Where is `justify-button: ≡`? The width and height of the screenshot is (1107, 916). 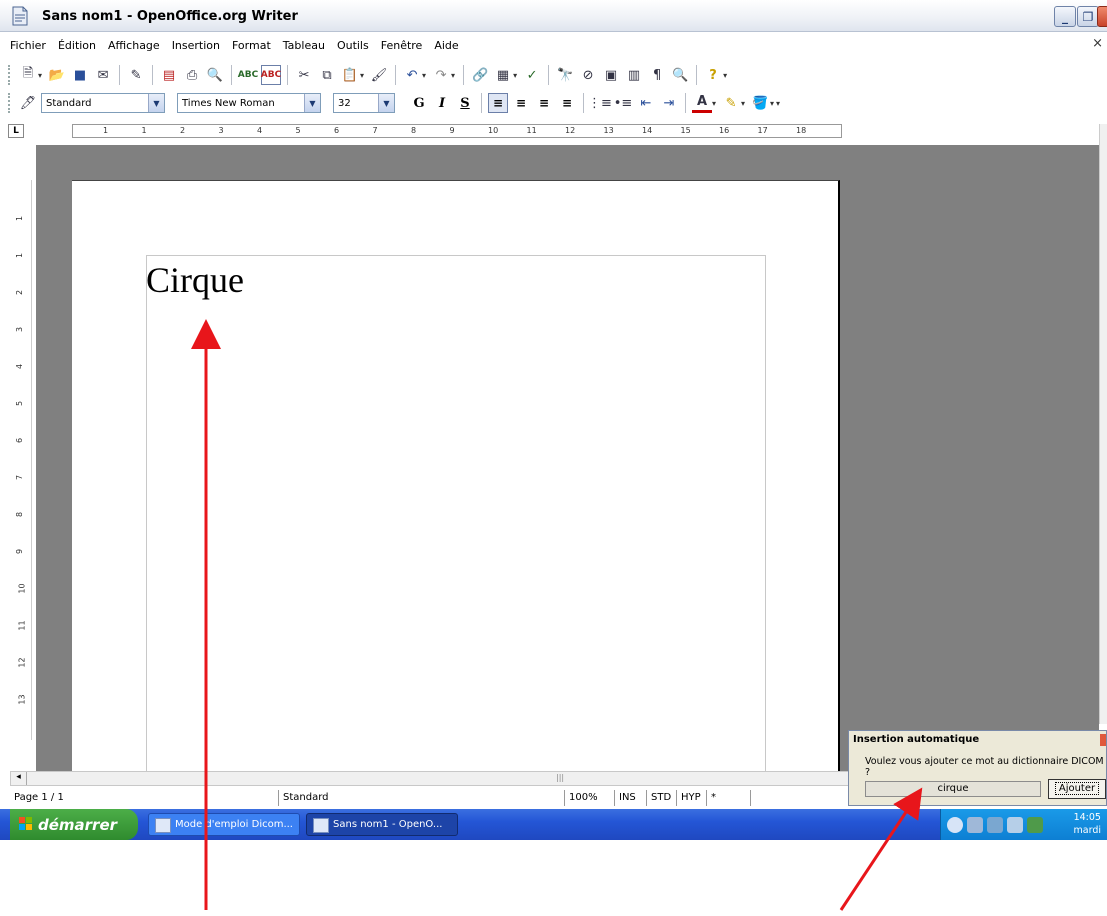
justify-button: ≡ is located at coordinates (567, 103).